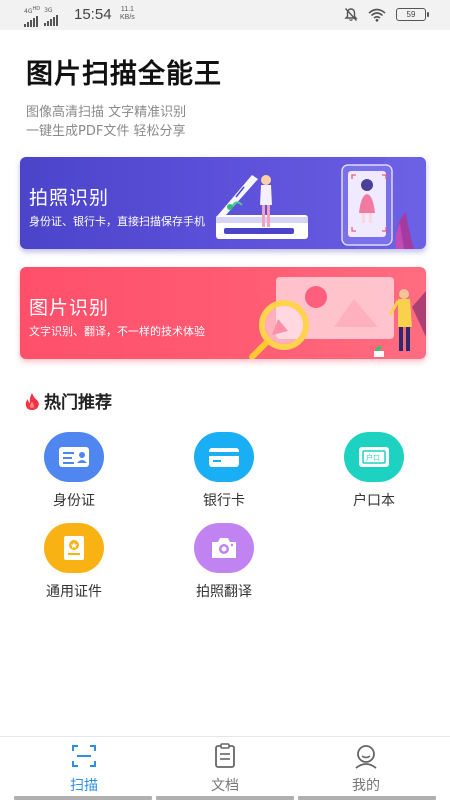 The height and width of the screenshot is (800, 450). What do you see at coordinates (412, 14) in the screenshot?
I see `battery-indicator: 59` at bounding box center [412, 14].